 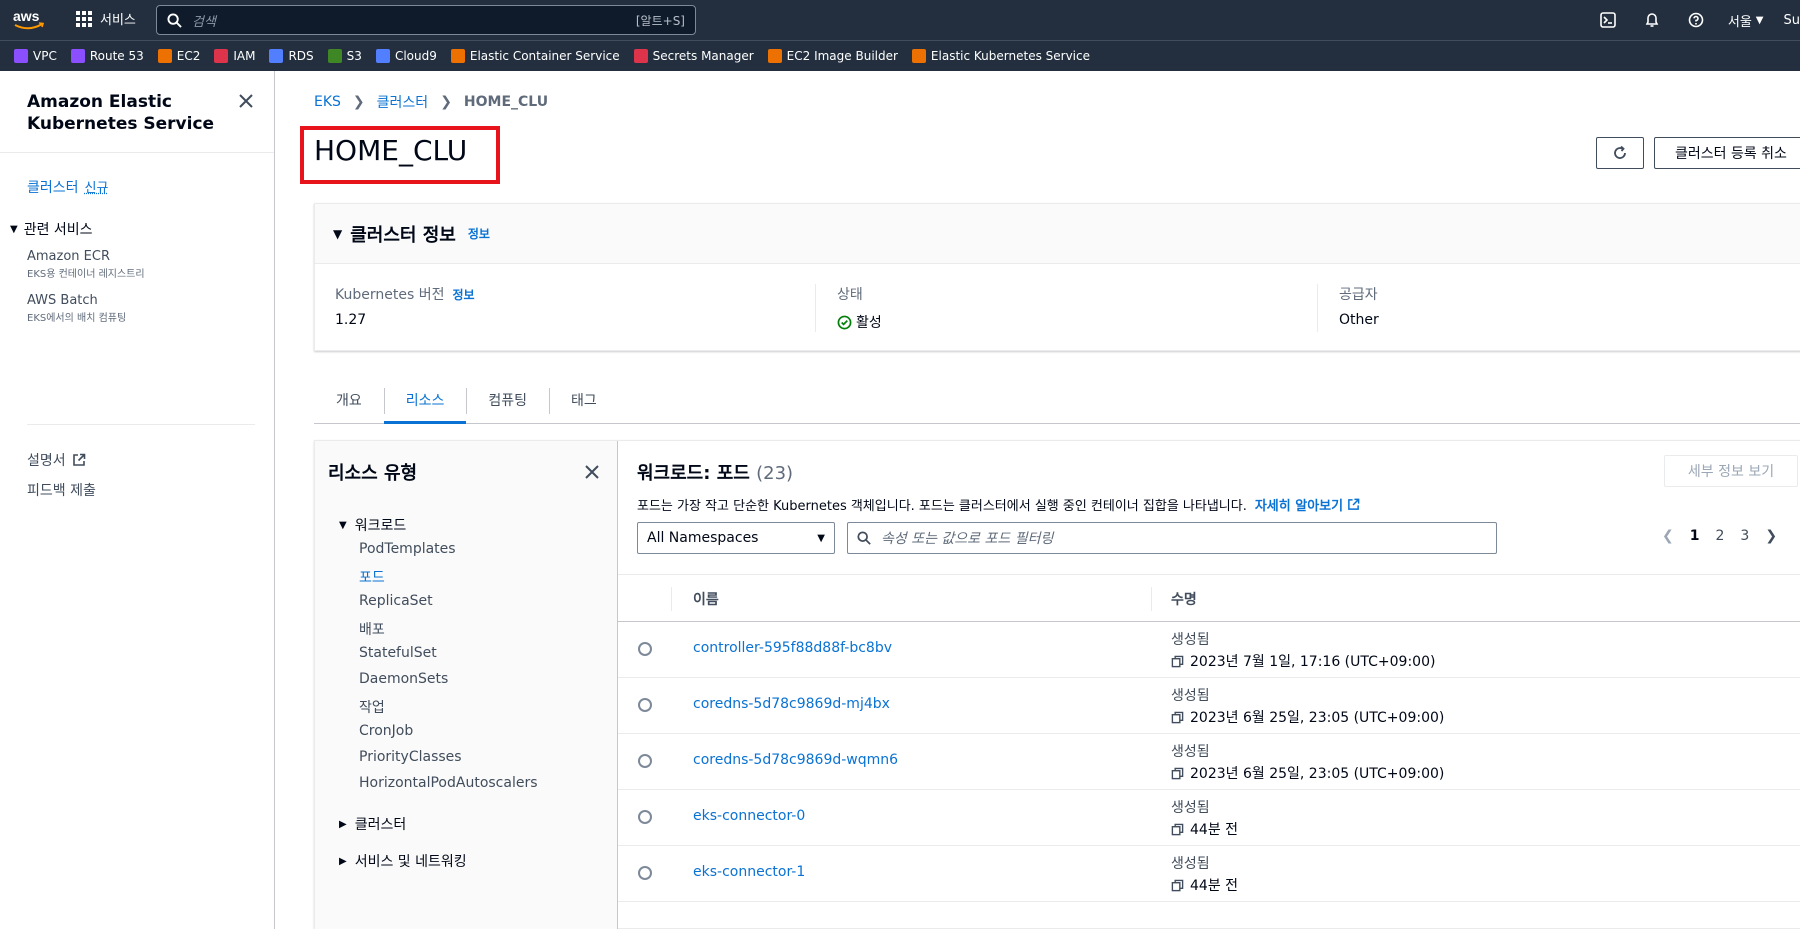 What do you see at coordinates (61, 490) in the screenshot?
I see `sidenav-item-feedback: 피드백 제출` at bounding box center [61, 490].